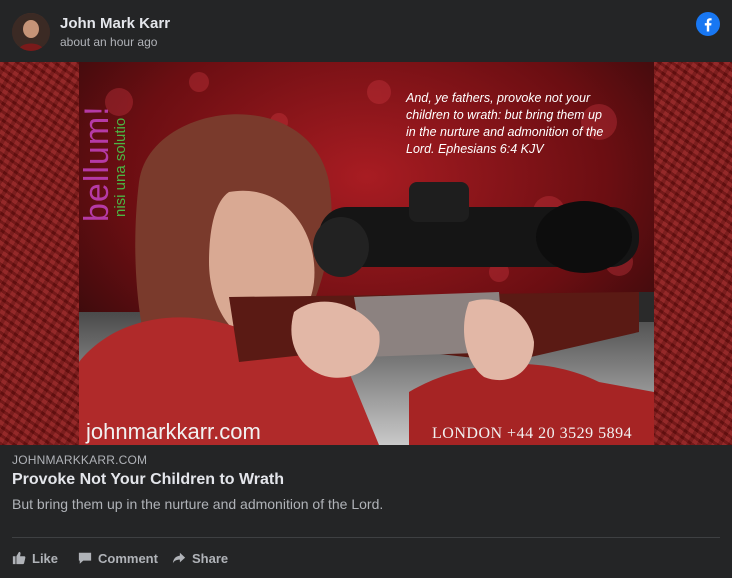  Describe the element at coordinates (693, 253) in the screenshot. I see `texture-panel-right` at that location.